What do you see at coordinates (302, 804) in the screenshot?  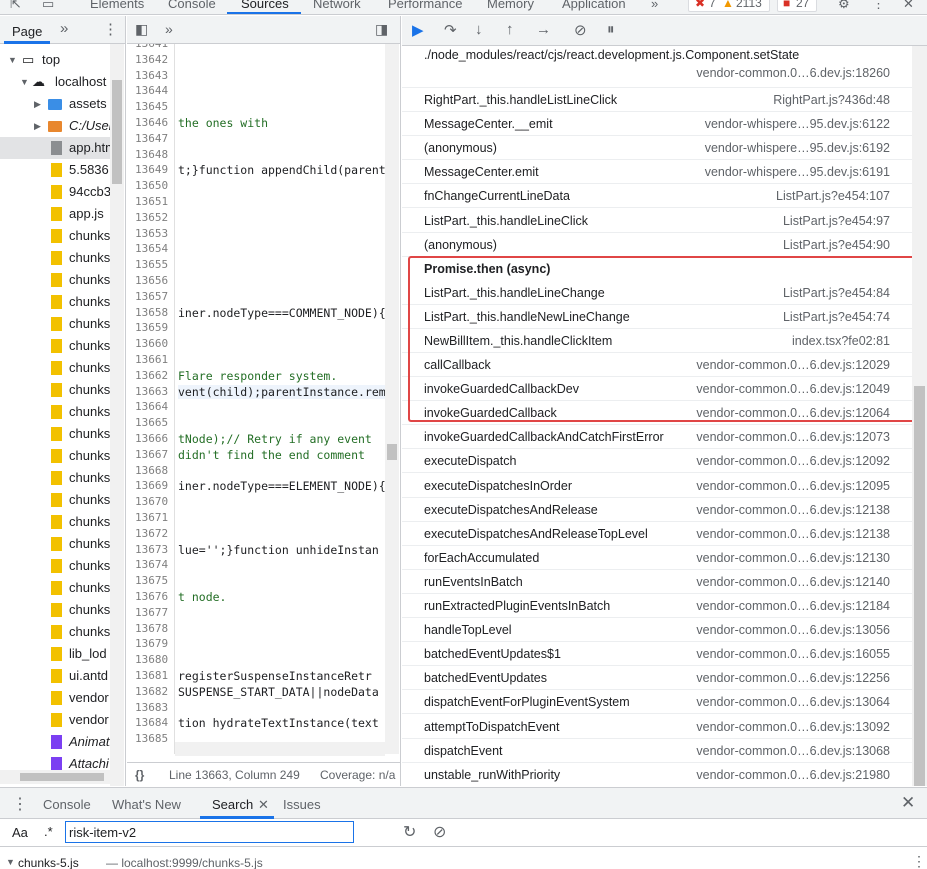 I see `drawer-tab-issues: Issues` at bounding box center [302, 804].